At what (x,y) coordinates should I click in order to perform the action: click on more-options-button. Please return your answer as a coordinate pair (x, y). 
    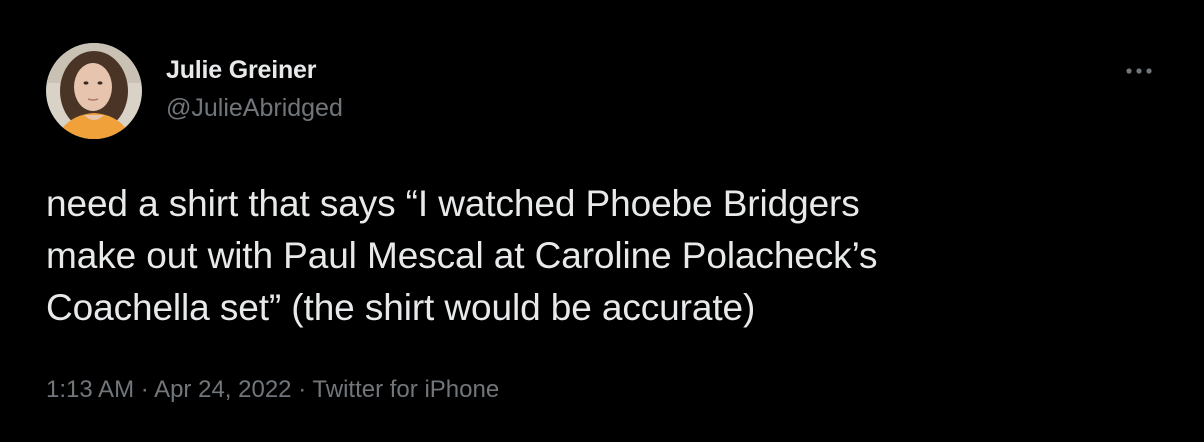
    Looking at the image, I should click on (1139, 71).